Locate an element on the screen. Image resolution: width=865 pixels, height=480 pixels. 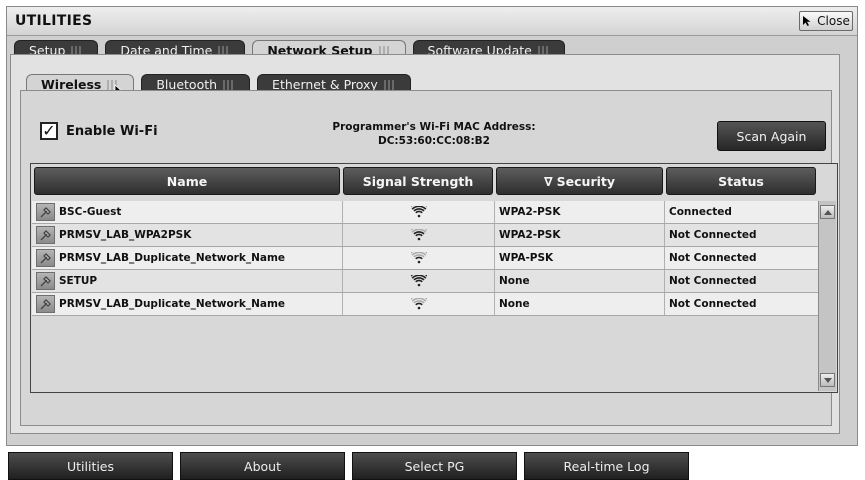
cell-name: SETUP is located at coordinates (187, 281).